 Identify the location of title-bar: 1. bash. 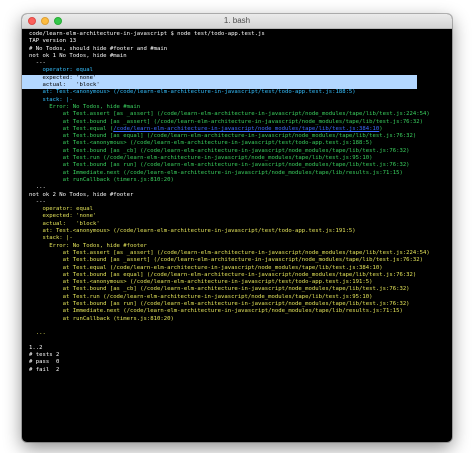
(237, 21).